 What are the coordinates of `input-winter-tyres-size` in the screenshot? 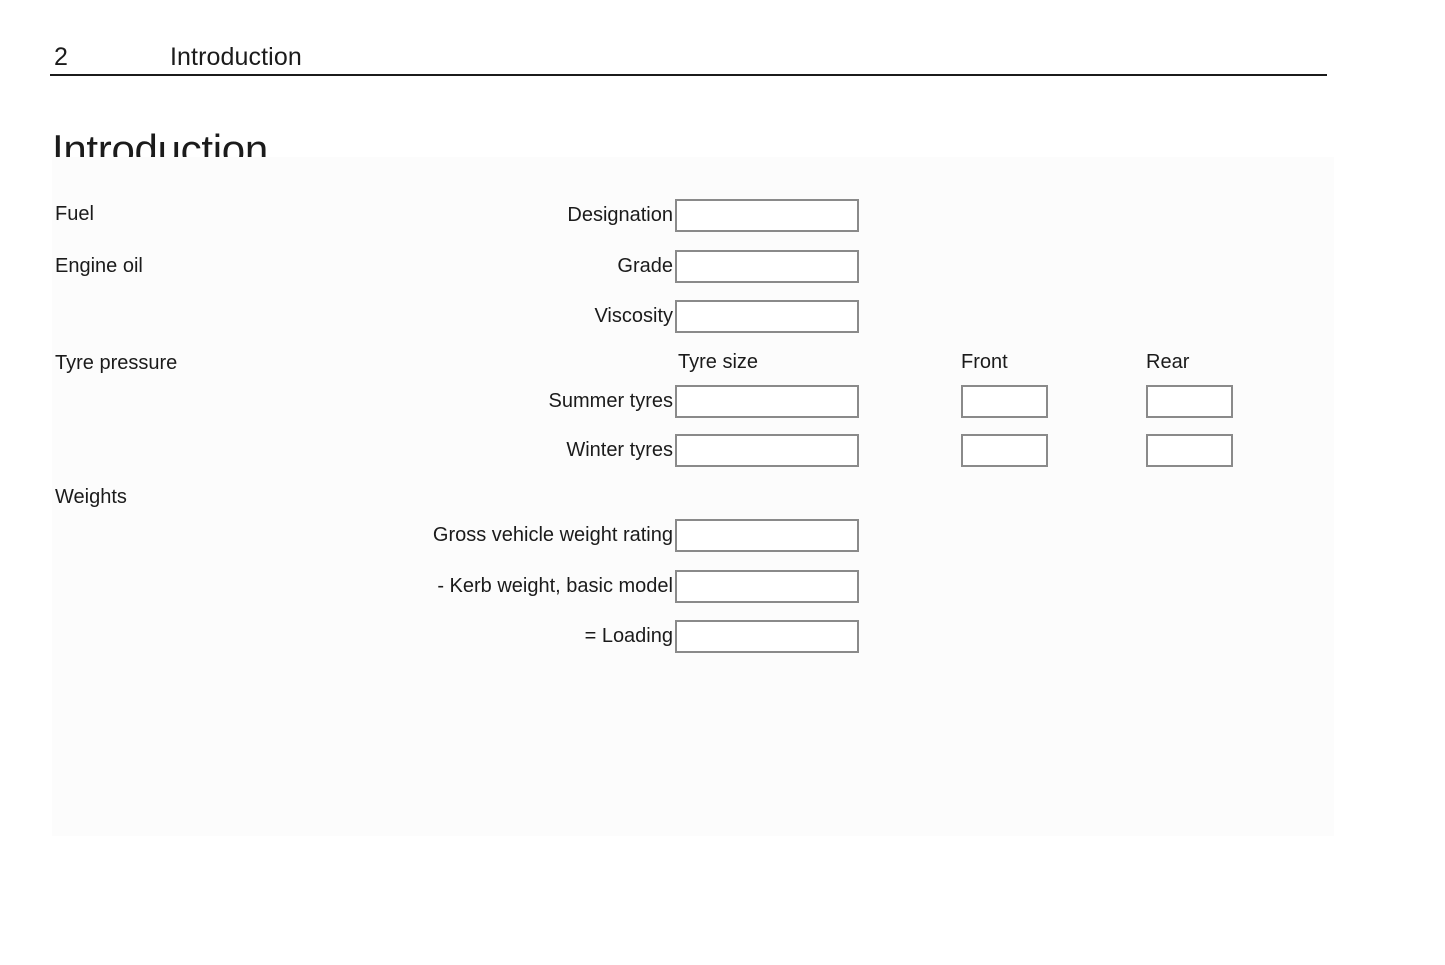 It's located at (767, 450).